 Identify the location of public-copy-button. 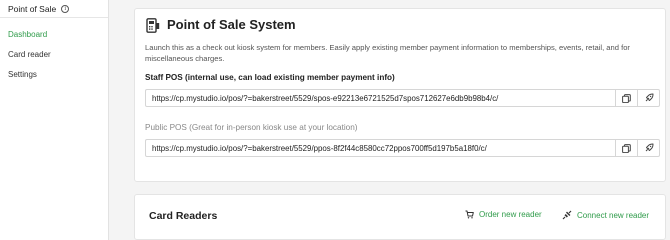
(626, 148).